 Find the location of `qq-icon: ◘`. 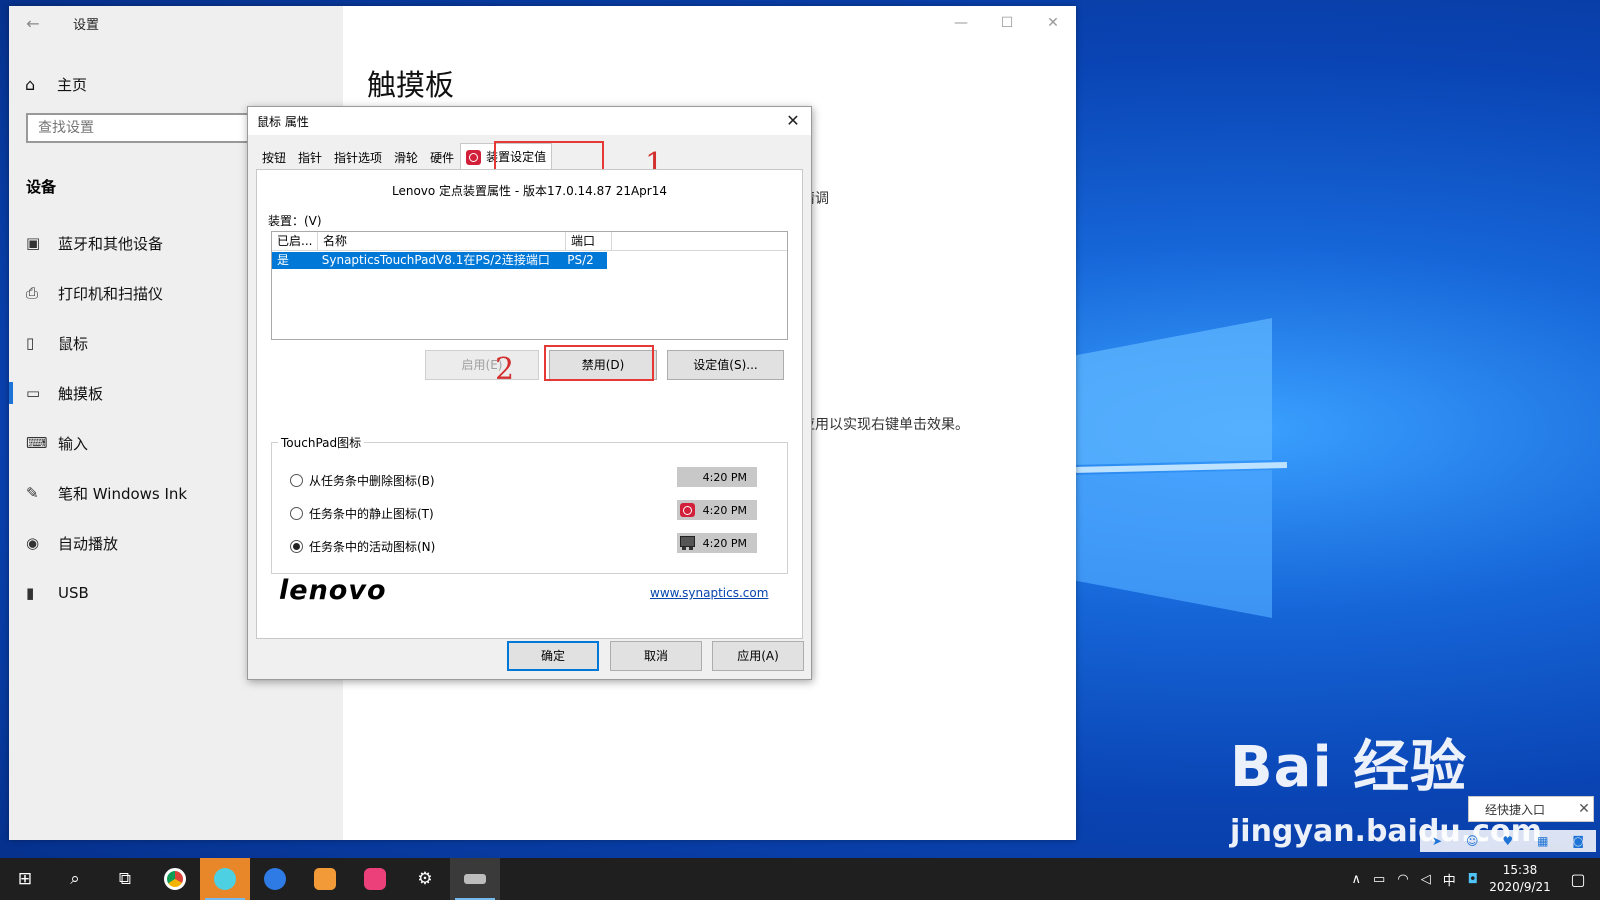

qq-icon: ◘ is located at coordinates (1473, 879).